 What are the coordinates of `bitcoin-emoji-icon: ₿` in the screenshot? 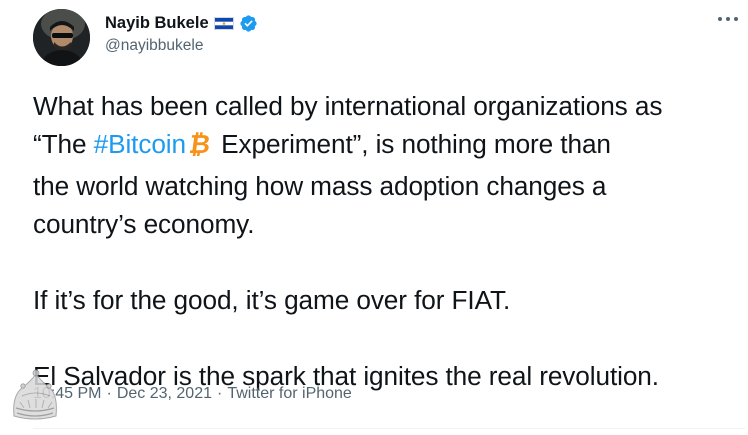 It's located at (199, 148).